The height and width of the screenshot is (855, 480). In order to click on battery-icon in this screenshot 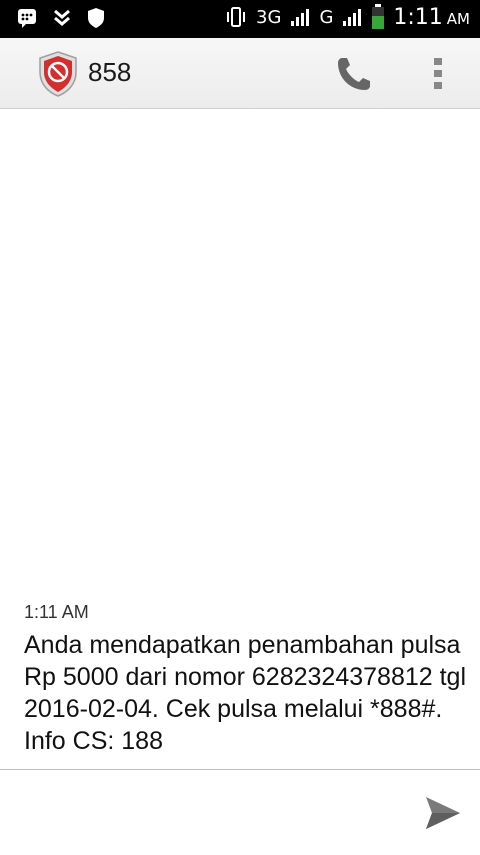, I will do `click(378, 16)`.